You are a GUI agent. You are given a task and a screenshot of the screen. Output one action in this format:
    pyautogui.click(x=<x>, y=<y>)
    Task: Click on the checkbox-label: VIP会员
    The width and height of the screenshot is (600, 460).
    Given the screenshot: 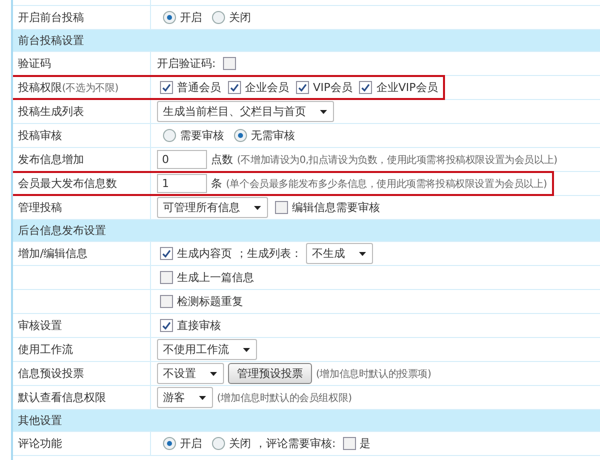 What is the action you would take?
    pyautogui.click(x=332, y=87)
    